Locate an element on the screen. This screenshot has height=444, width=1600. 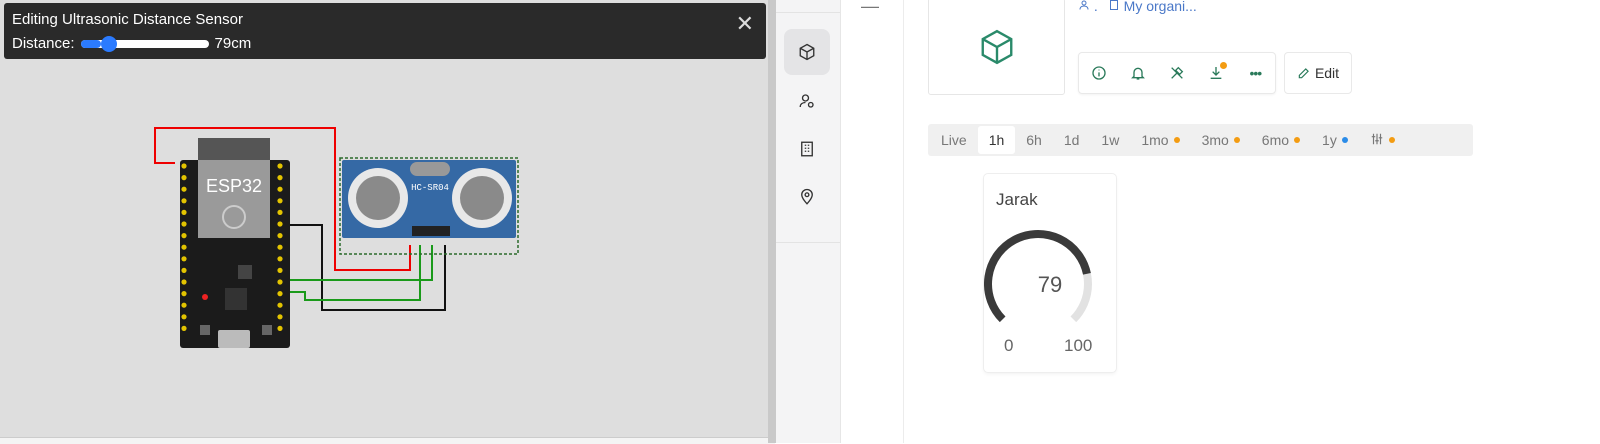
esp32-label: ESP32 is located at coordinates (234, 186).